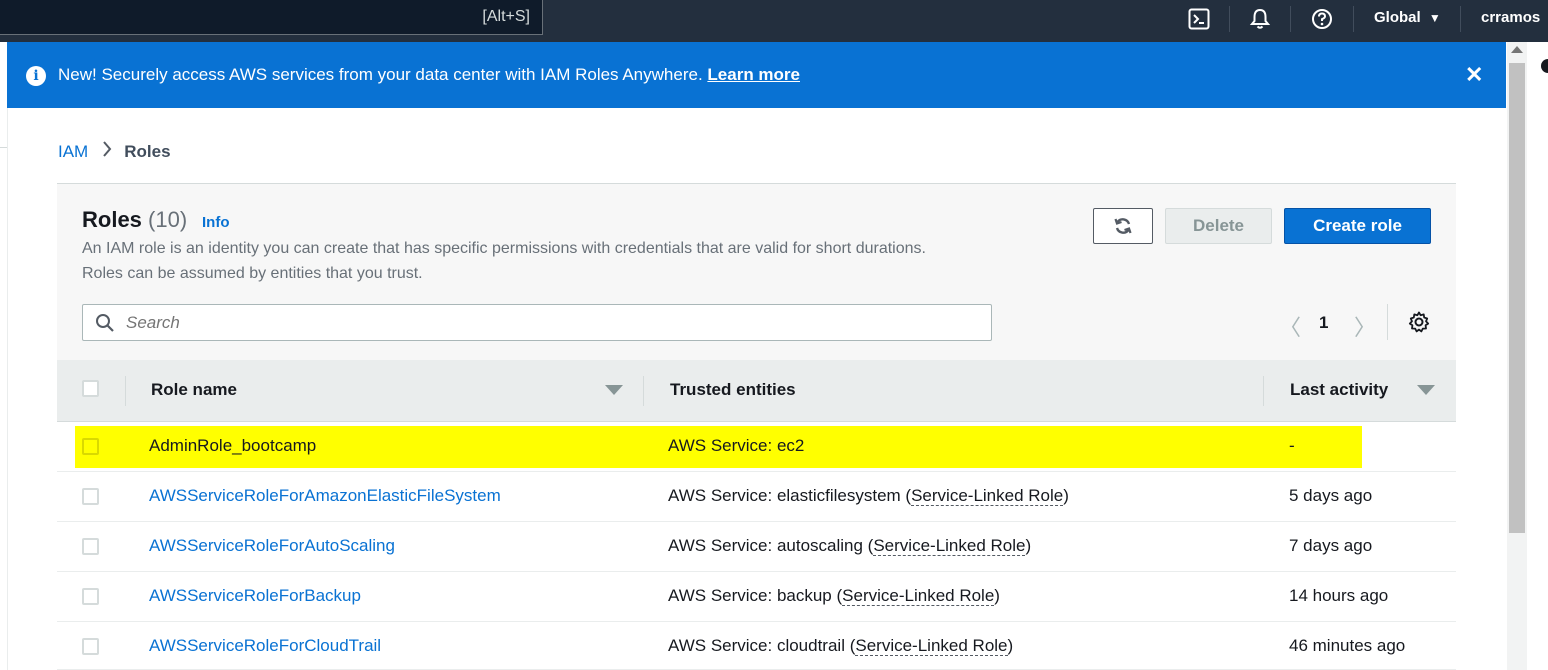  Describe the element at coordinates (1290, 326) in the screenshot. I see `pagination-prev-button: 〈` at that location.